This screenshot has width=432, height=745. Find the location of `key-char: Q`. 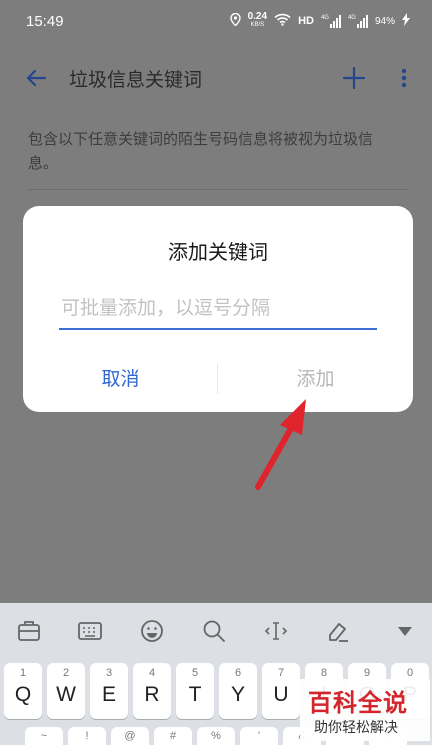

key-char: Q is located at coordinates (23, 694).